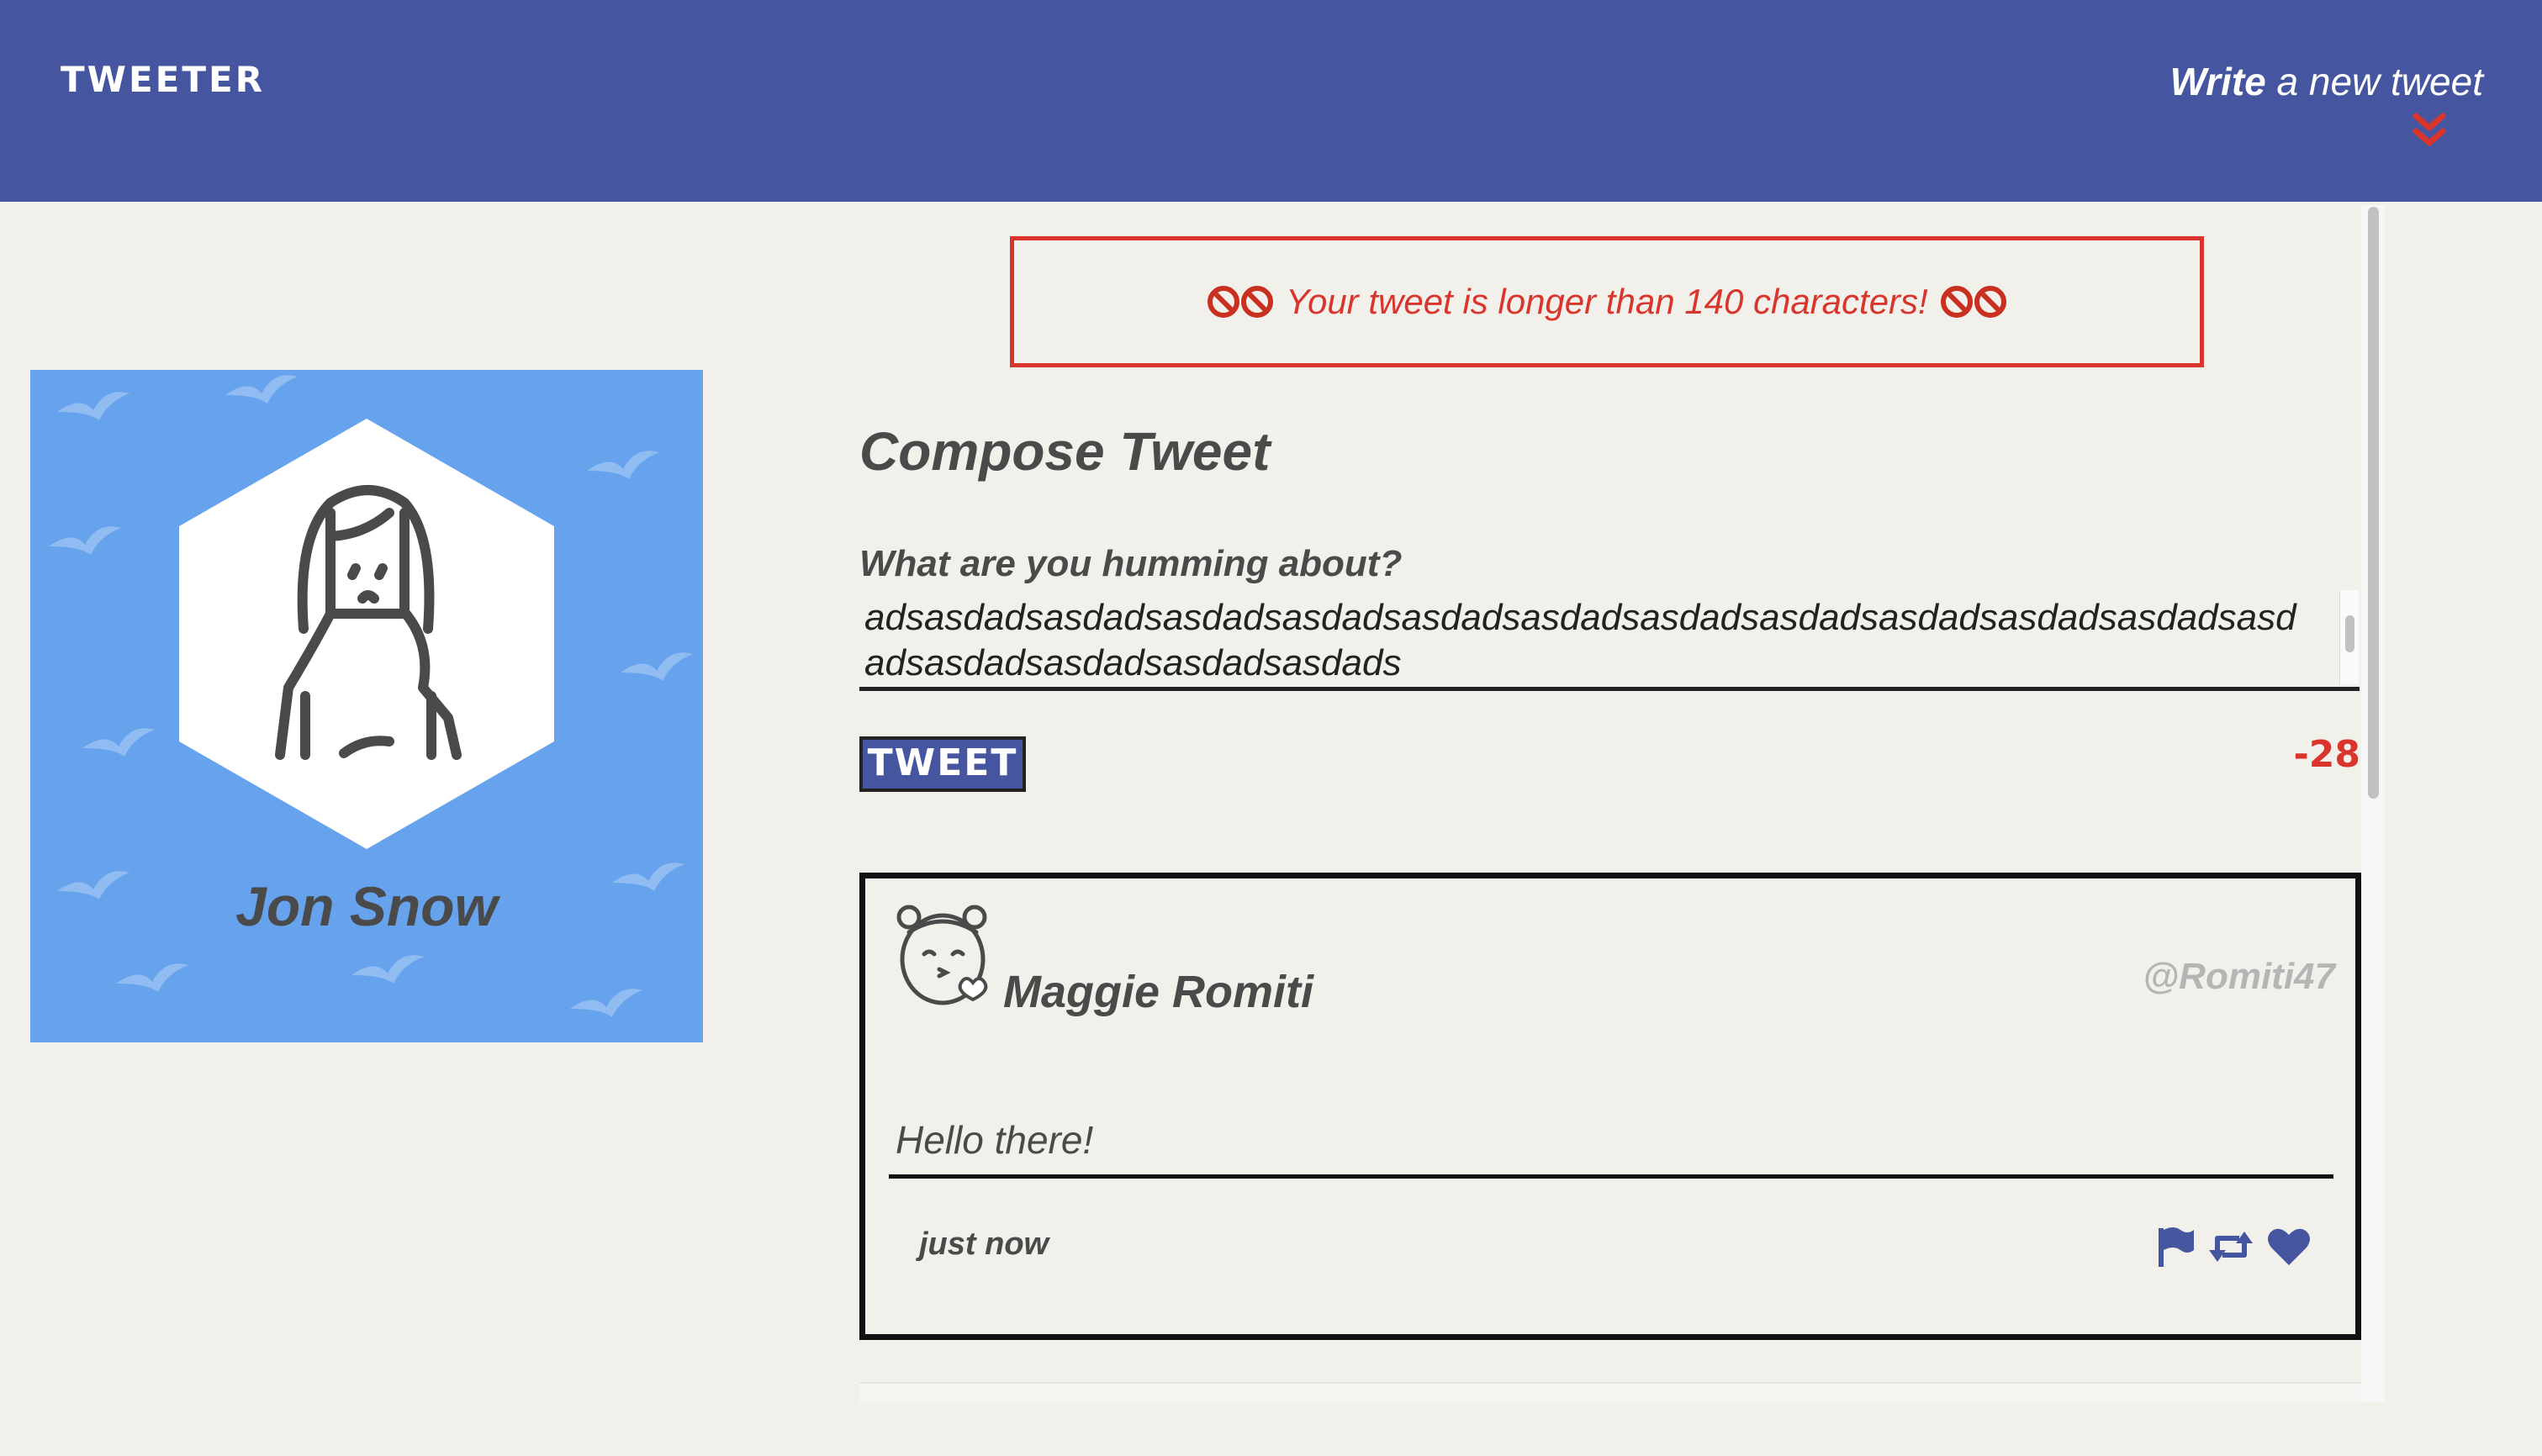 The height and width of the screenshot is (1456, 2542). Describe the element at coordinates (367, 906) in the screenshot. I see `profile-name: Jon Snow` at that location.